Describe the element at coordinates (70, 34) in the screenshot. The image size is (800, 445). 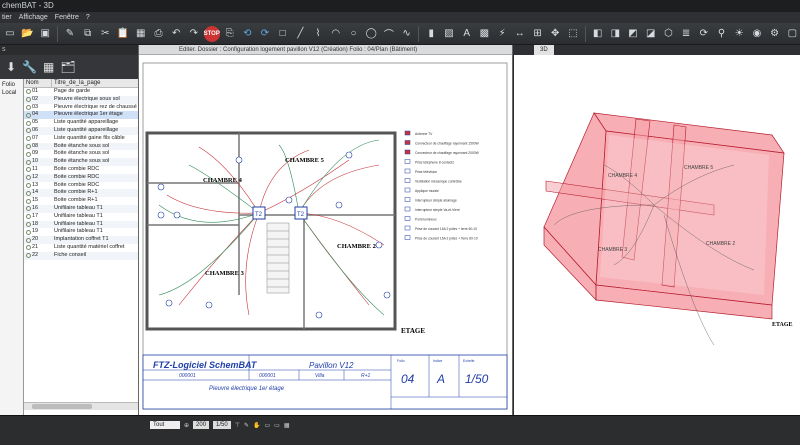
I see `edit-icon: ✎` at that location.